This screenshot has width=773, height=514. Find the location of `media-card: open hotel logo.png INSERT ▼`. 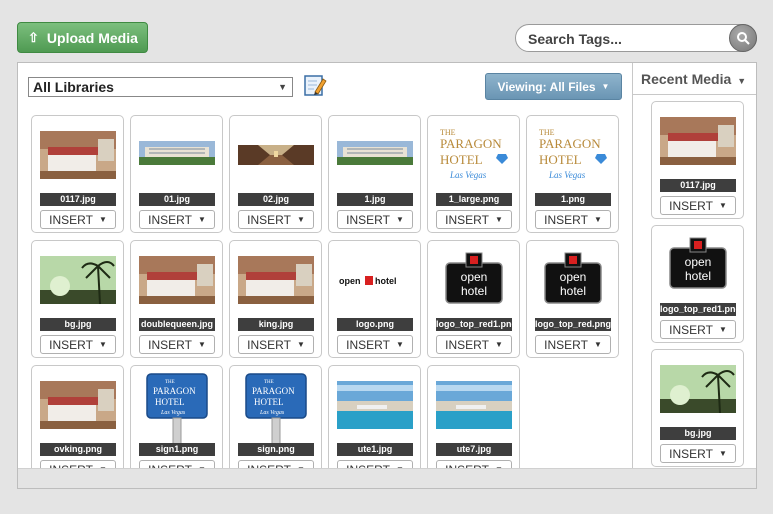

media-card: open hotel logo.png INSERT ▼ is located at coordinates (374, 299).